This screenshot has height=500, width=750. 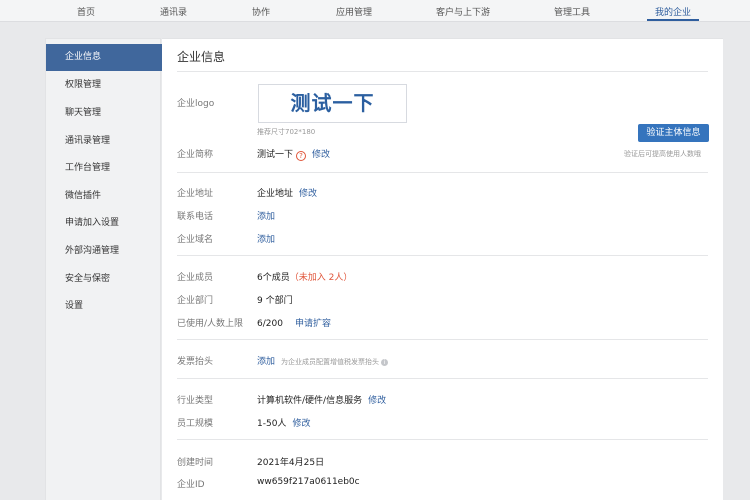 What do you see at coordinates (104, 251) in the screenshot?
I see `sidebar-item-external: 外部沟通管理` at bounding box center [104, 251].